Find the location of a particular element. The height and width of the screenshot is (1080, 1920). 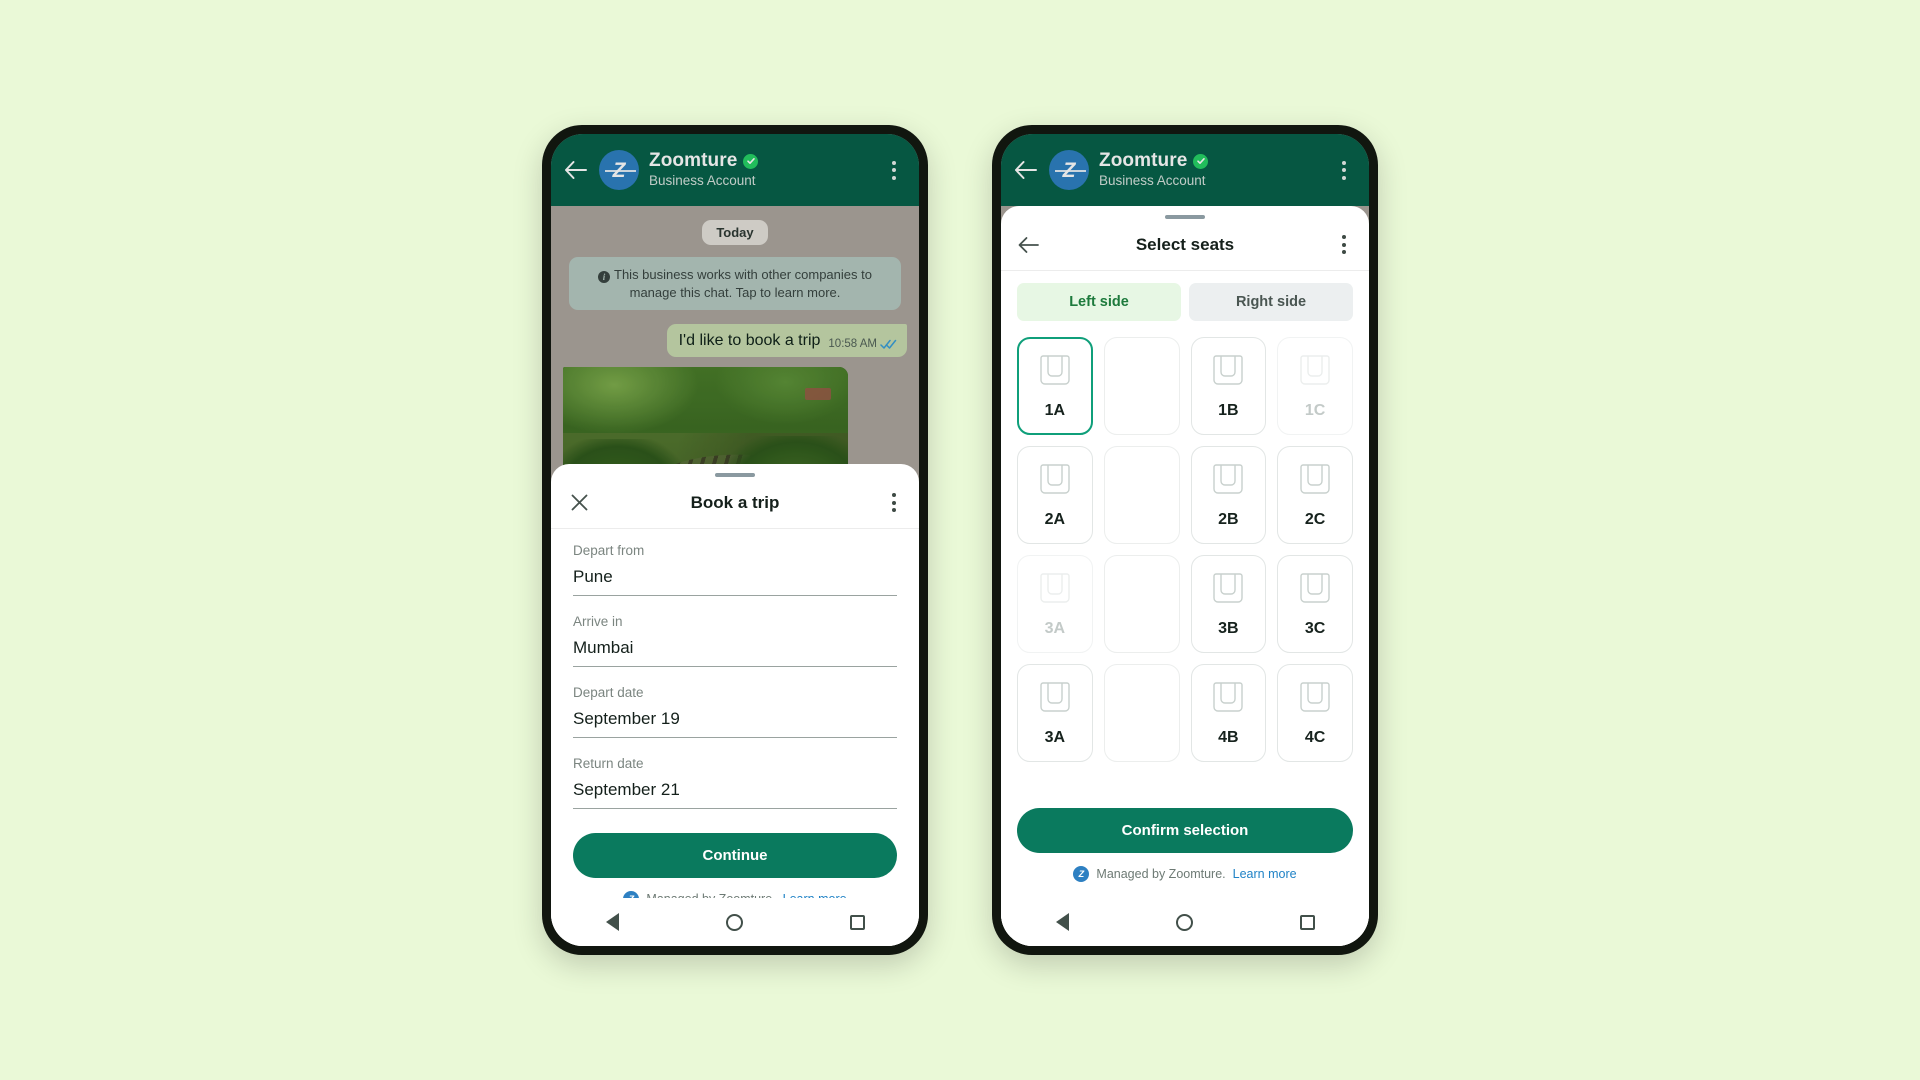

seat-3a-unavailable: 3A is located at coordinates (1055, 604).